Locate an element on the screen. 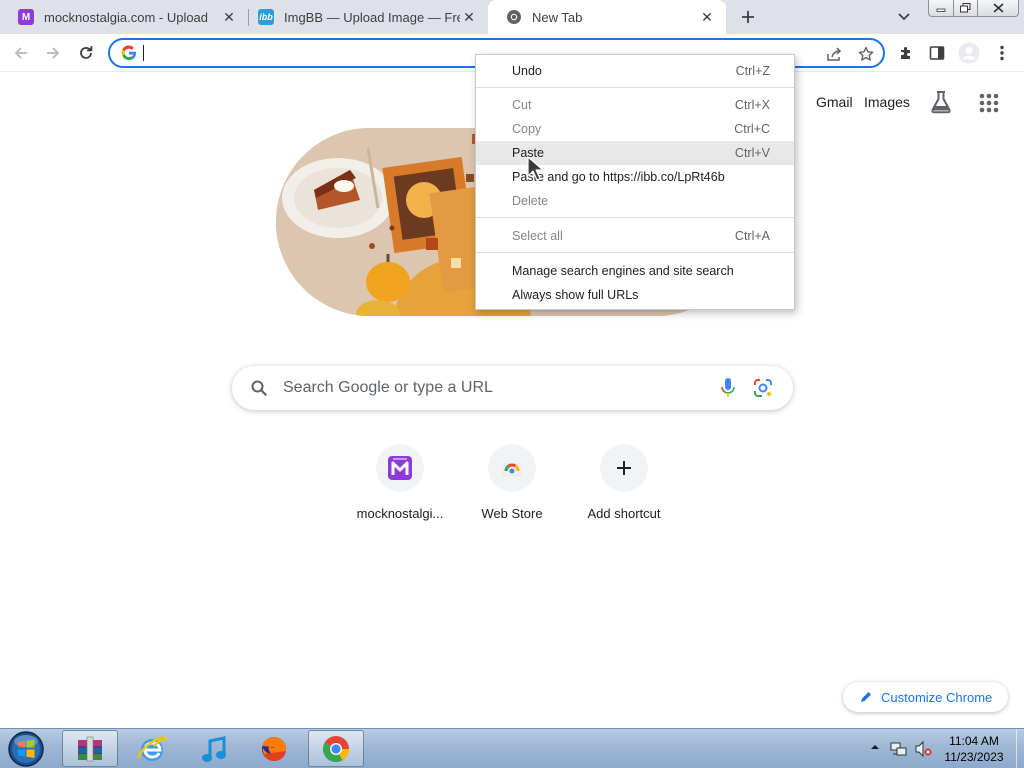 This screenshot has height=768, width=1024. menu-item-always-show-full-urls: Always show full URLs is located at coordinates (635, 295).